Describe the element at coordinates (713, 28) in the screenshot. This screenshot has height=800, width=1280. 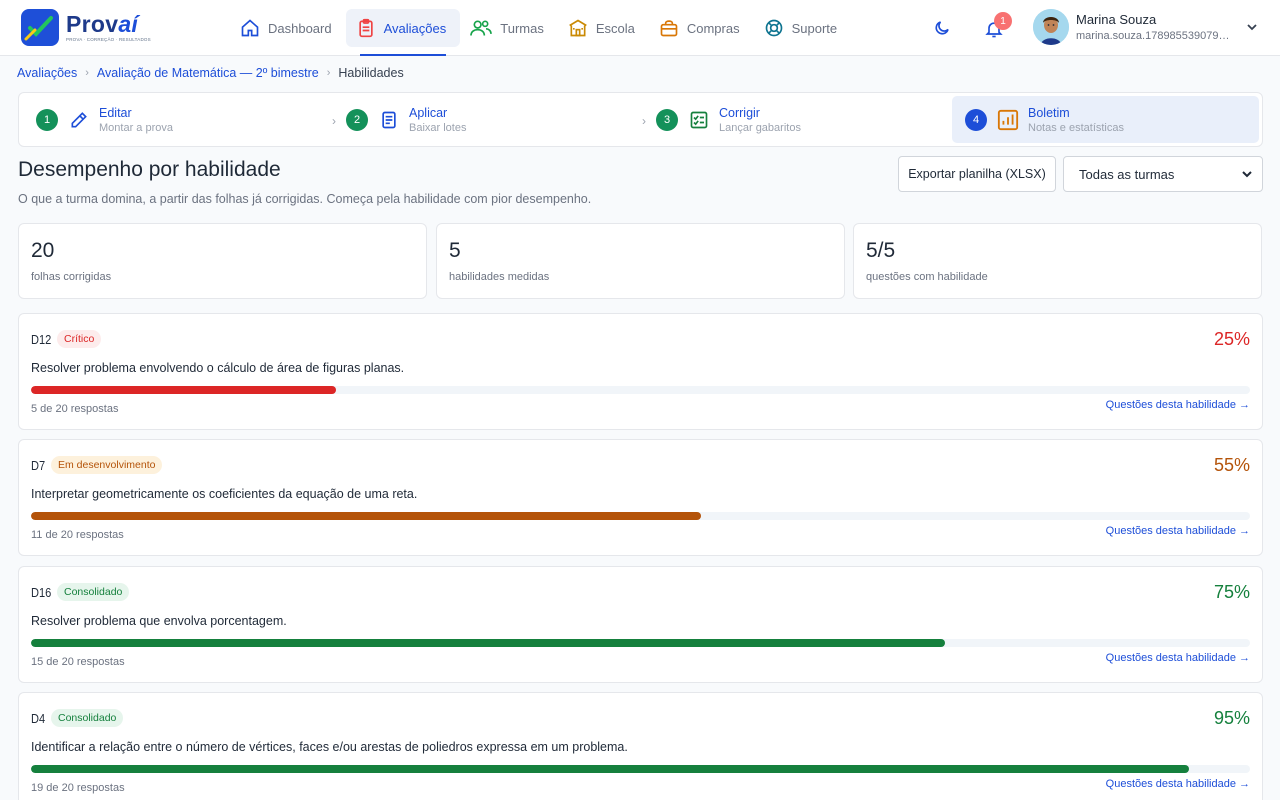
I see `nav-compras-label: Compras` at that location.